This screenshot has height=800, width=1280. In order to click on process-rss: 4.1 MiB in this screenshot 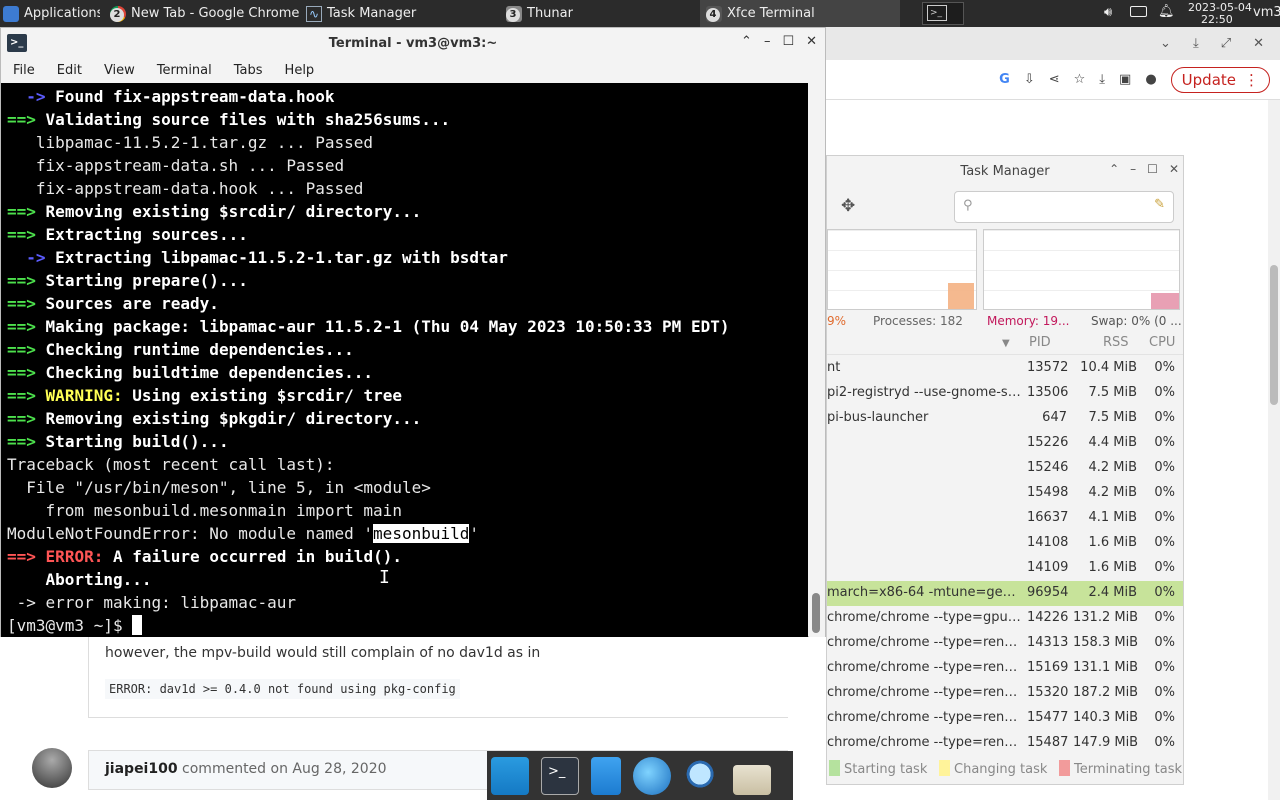, I will do `click(1112, 517)`.